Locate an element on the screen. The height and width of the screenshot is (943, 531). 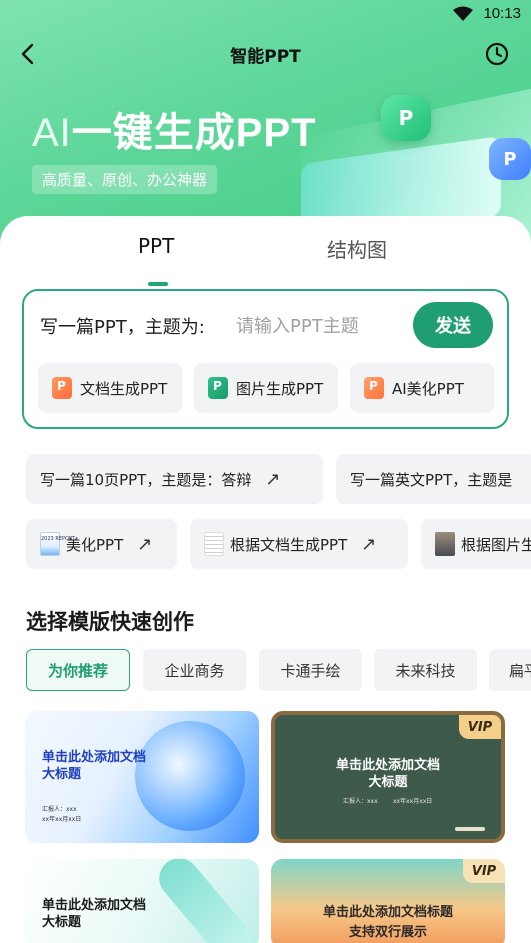
image-ppt-icon is located at coordinates (218, 388).